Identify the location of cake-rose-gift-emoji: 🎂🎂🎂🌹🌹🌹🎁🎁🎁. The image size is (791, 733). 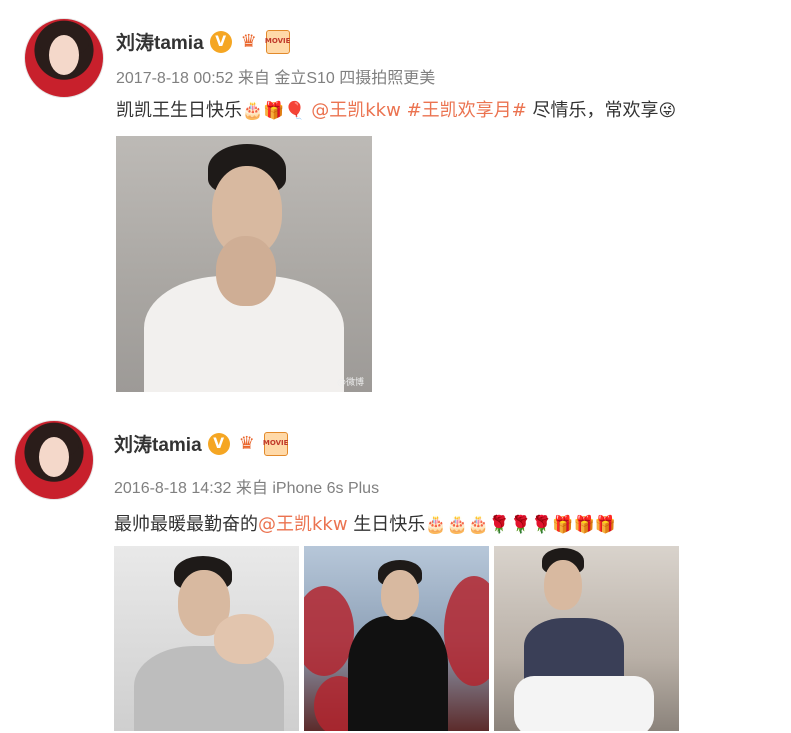
(520, 525).